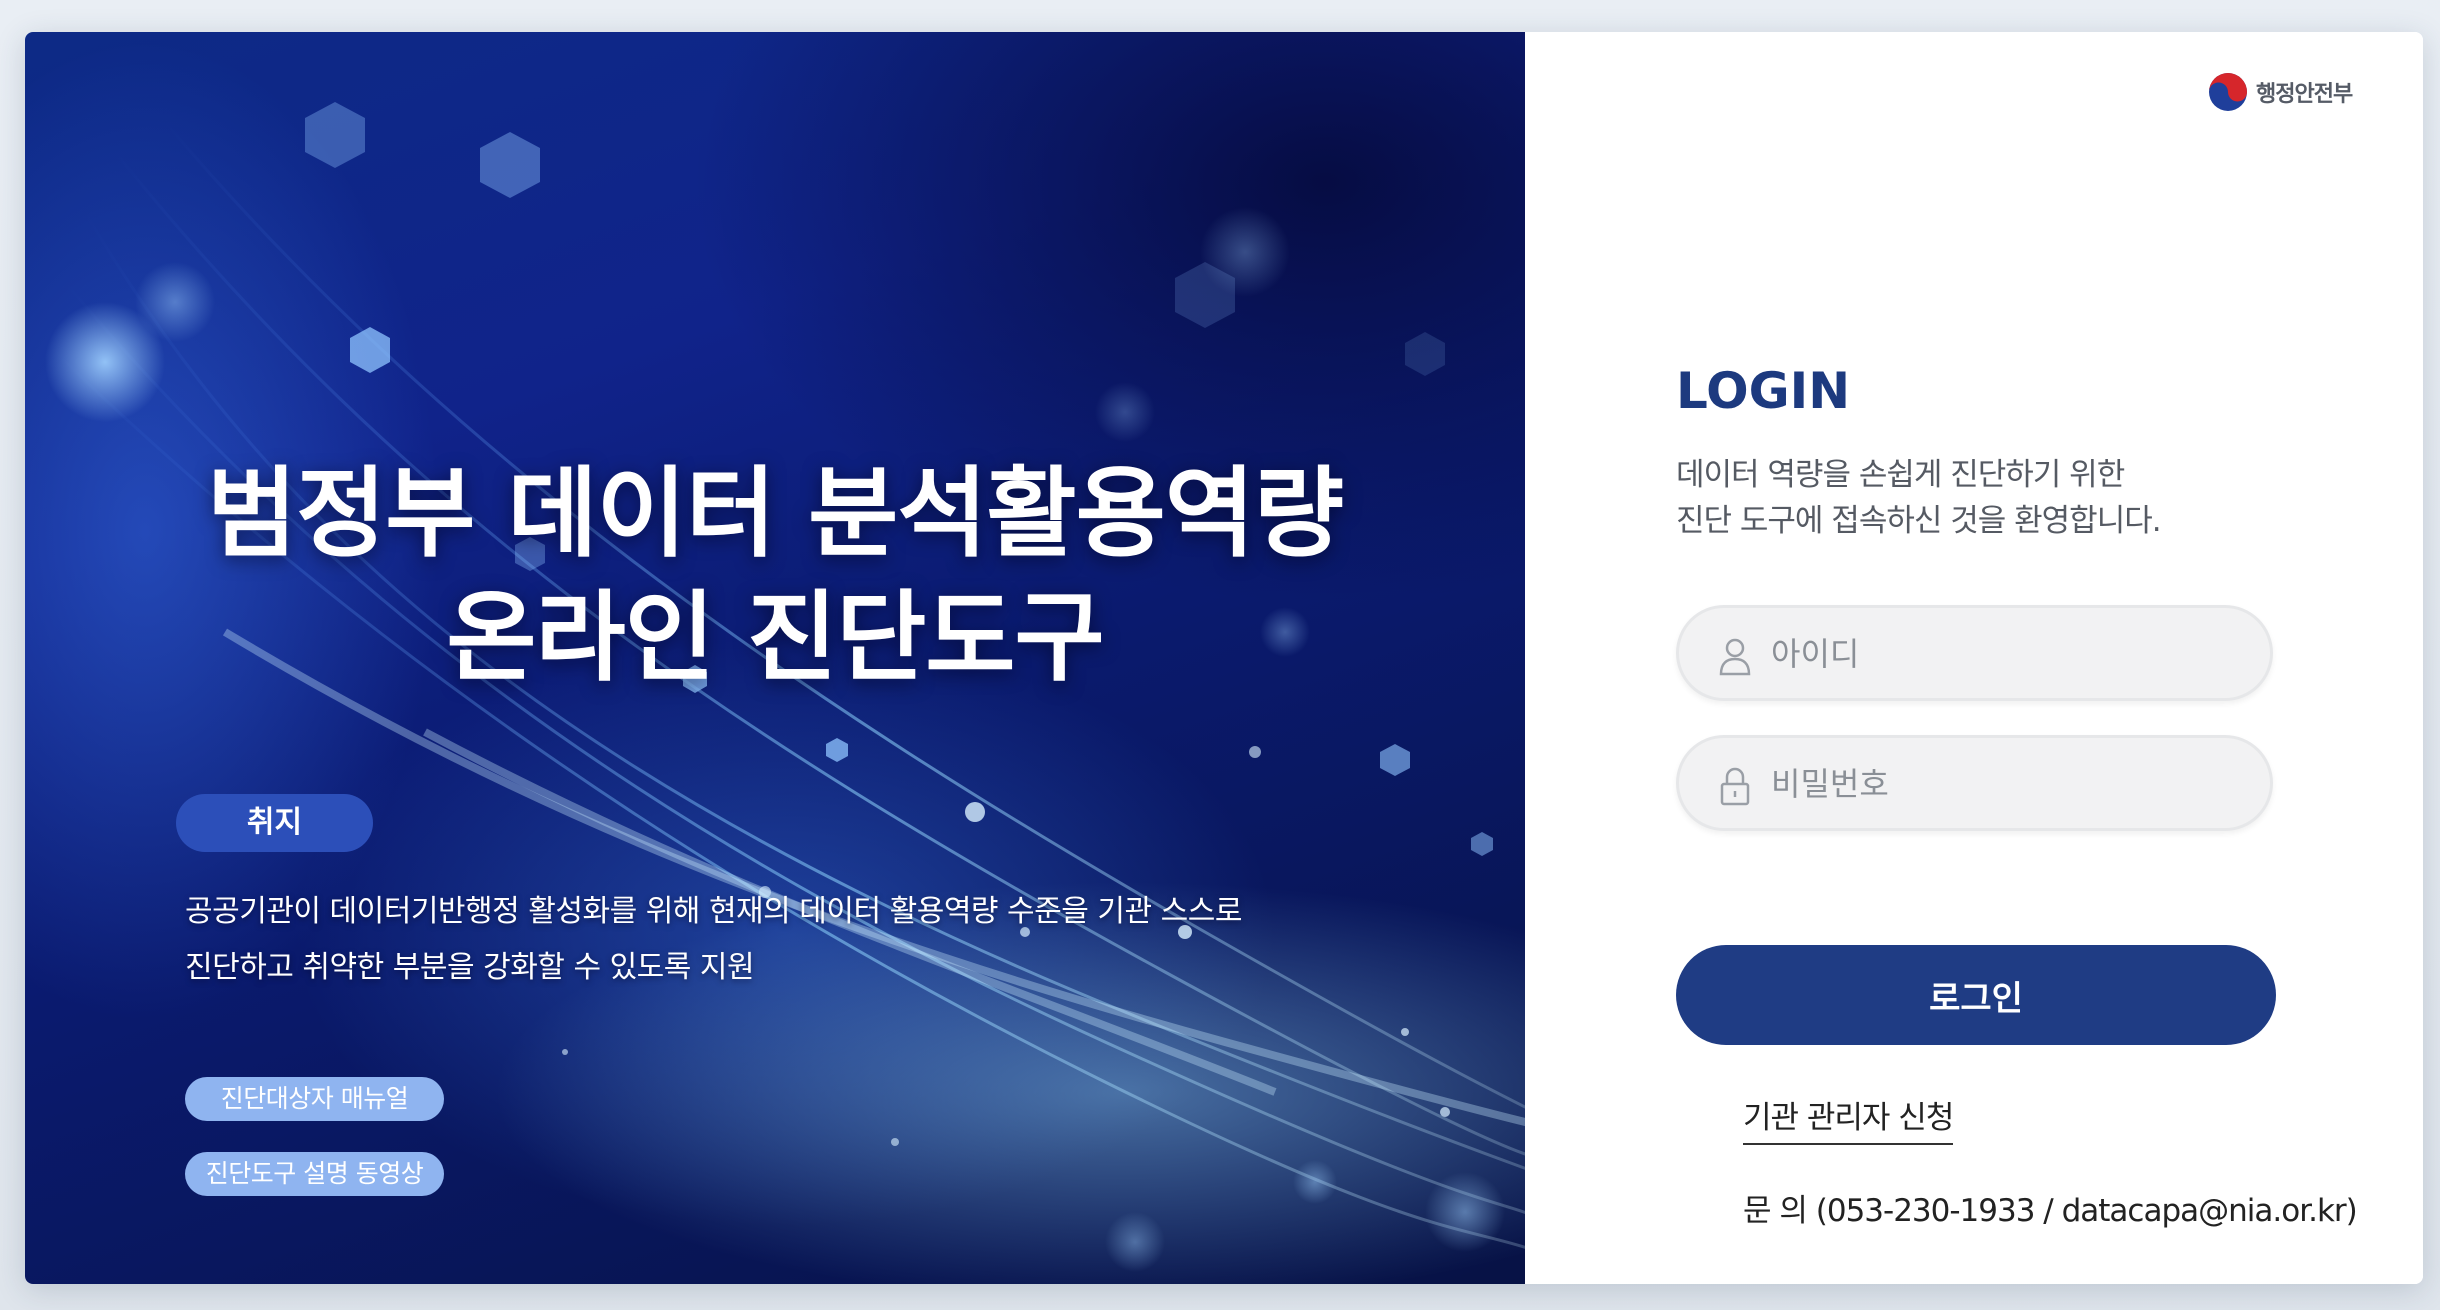 This screenshot has height=1310, width=2440. Describe the element at coordinates (775, 638) in the screenshot. I see `hero-title-line-2: 온라인 진단도구` at that location.